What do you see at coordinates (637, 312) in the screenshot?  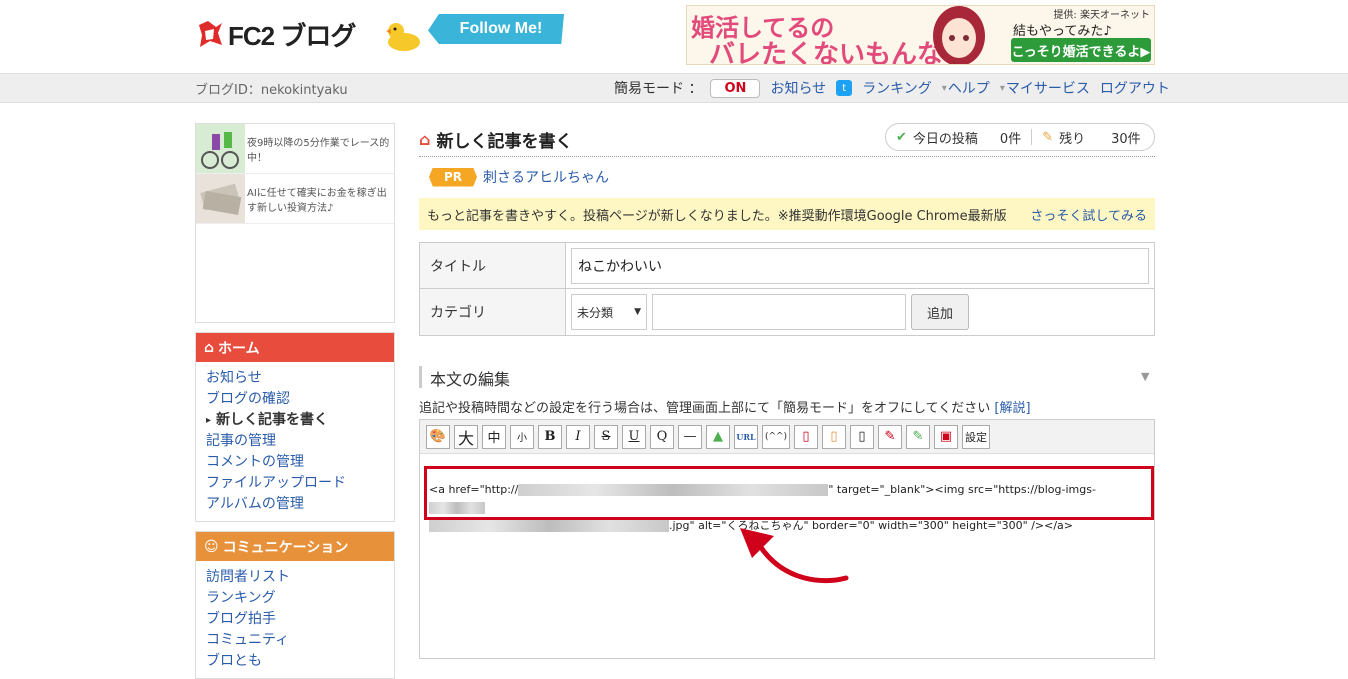 I see `chevron-down-icon: ▼` at bounding box center [637, 312].